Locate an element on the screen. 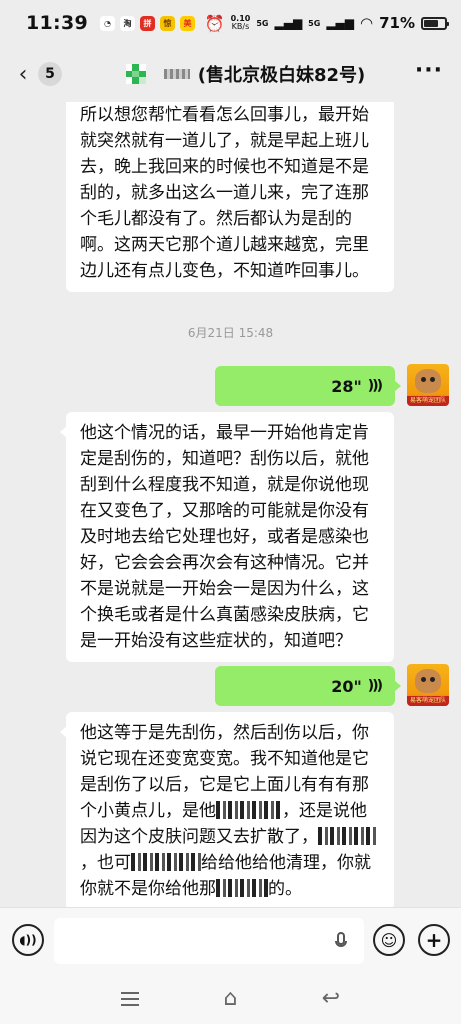  pinduoduo-app-icon: 拼 is located at coordinates (147, 23).